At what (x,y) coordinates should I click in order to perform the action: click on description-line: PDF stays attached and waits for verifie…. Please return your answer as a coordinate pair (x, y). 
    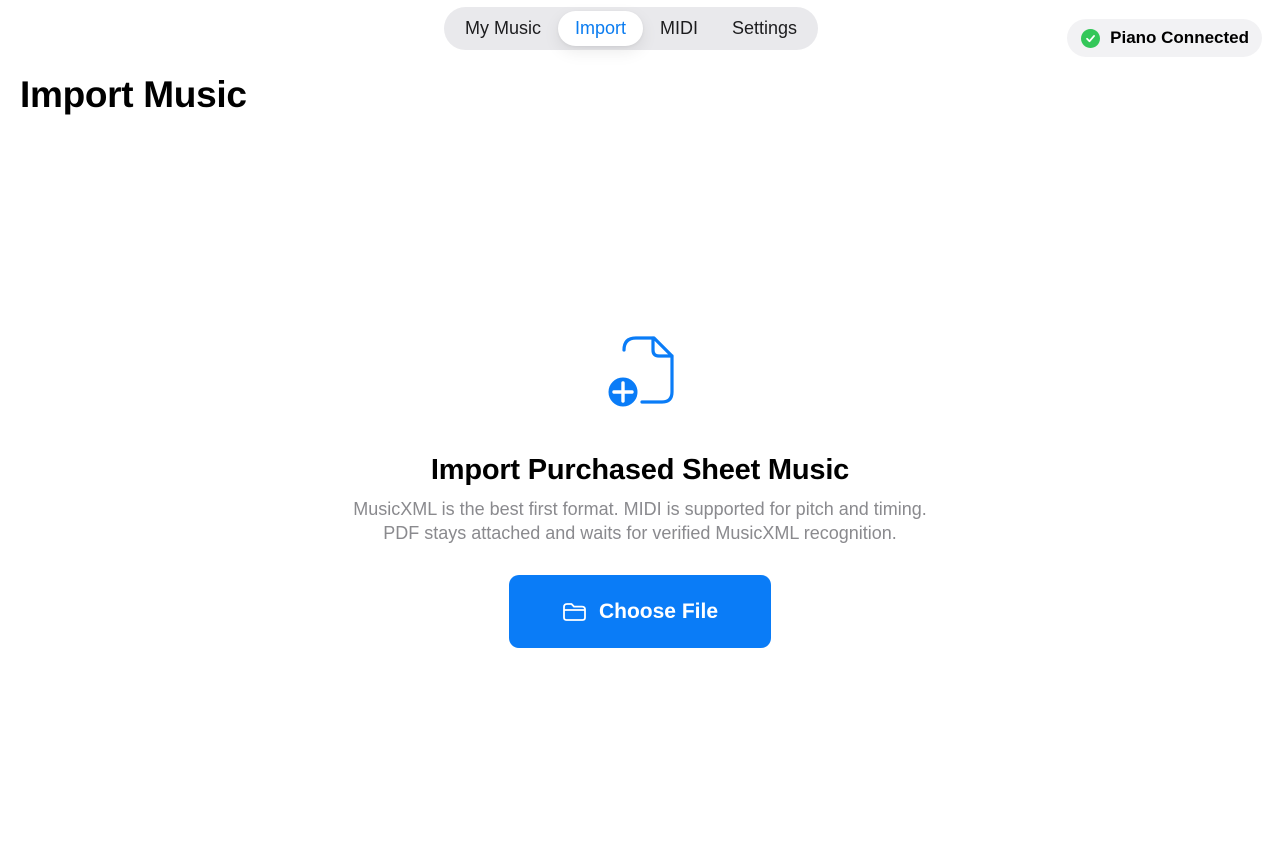
    Looking at the image, I should click on (640, 533).